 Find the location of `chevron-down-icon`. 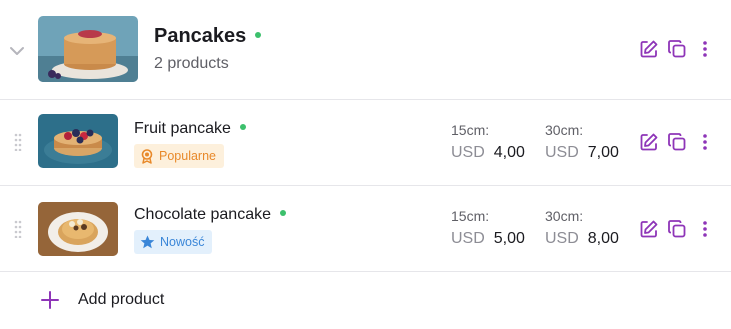

chevron-down-icon is located at coordinates (17, 51).